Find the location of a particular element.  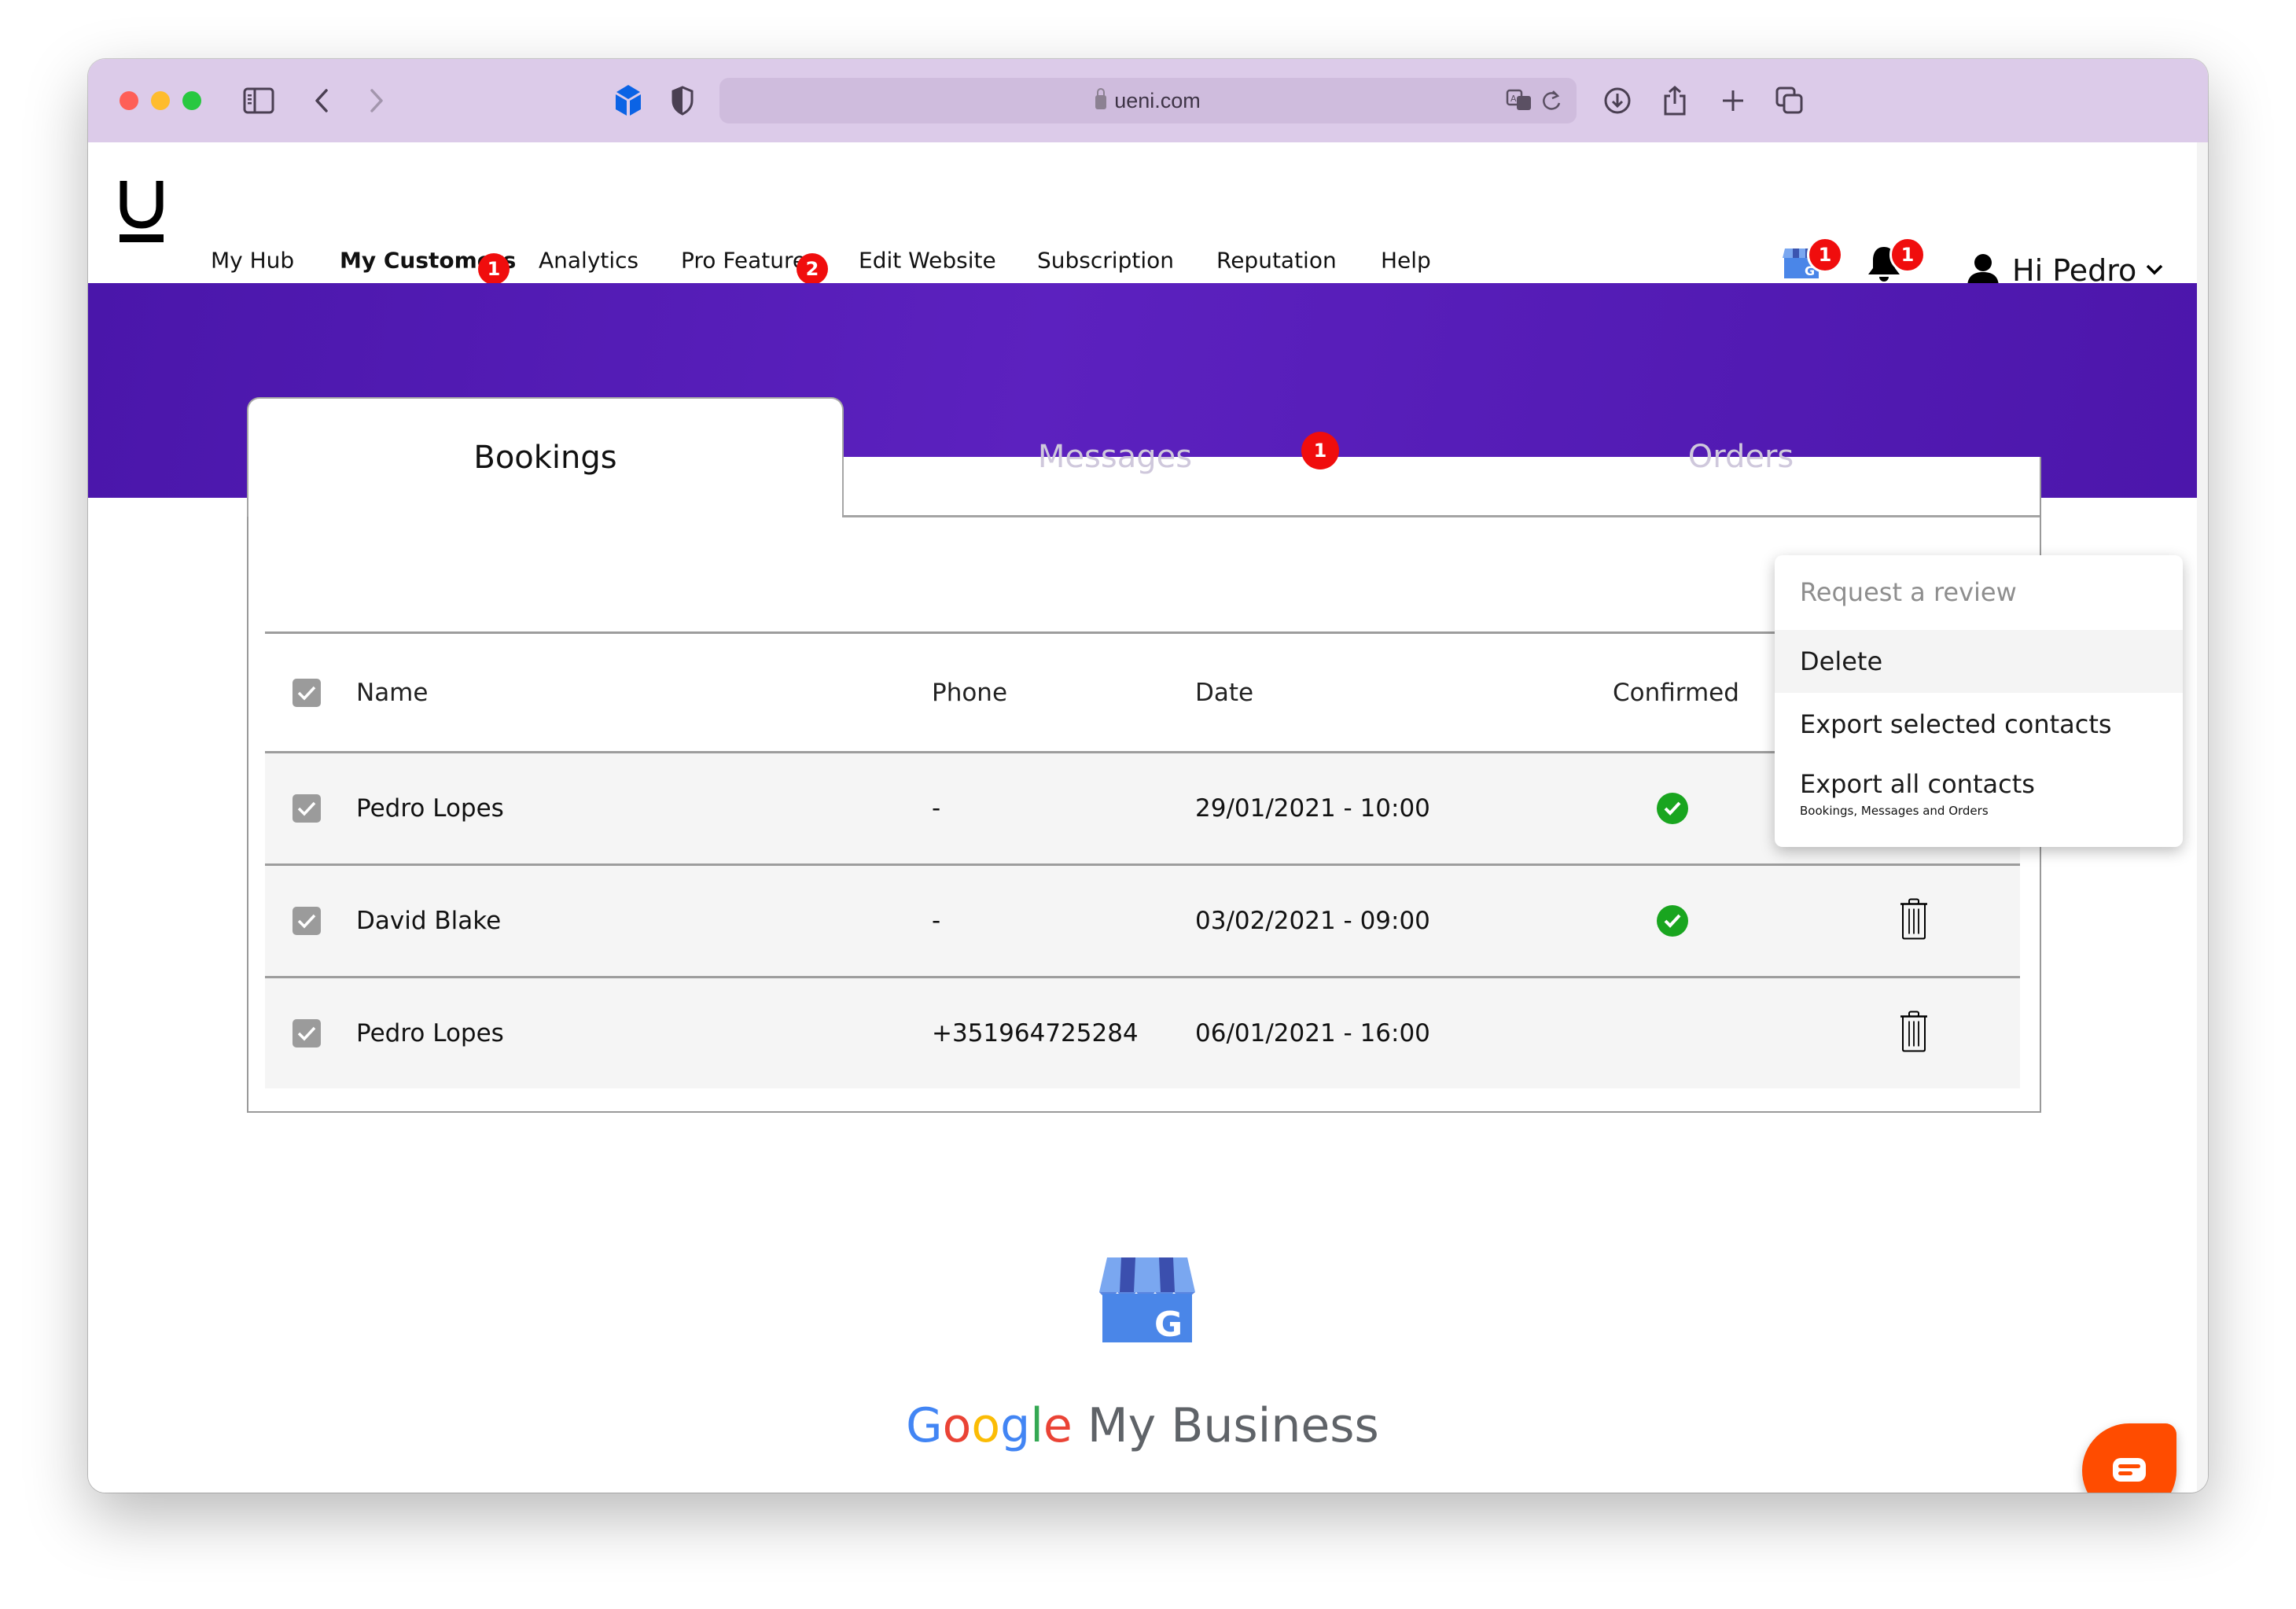

tab-bar: Bookings Messages 1 Orders is located at coordinates (1143, 457).